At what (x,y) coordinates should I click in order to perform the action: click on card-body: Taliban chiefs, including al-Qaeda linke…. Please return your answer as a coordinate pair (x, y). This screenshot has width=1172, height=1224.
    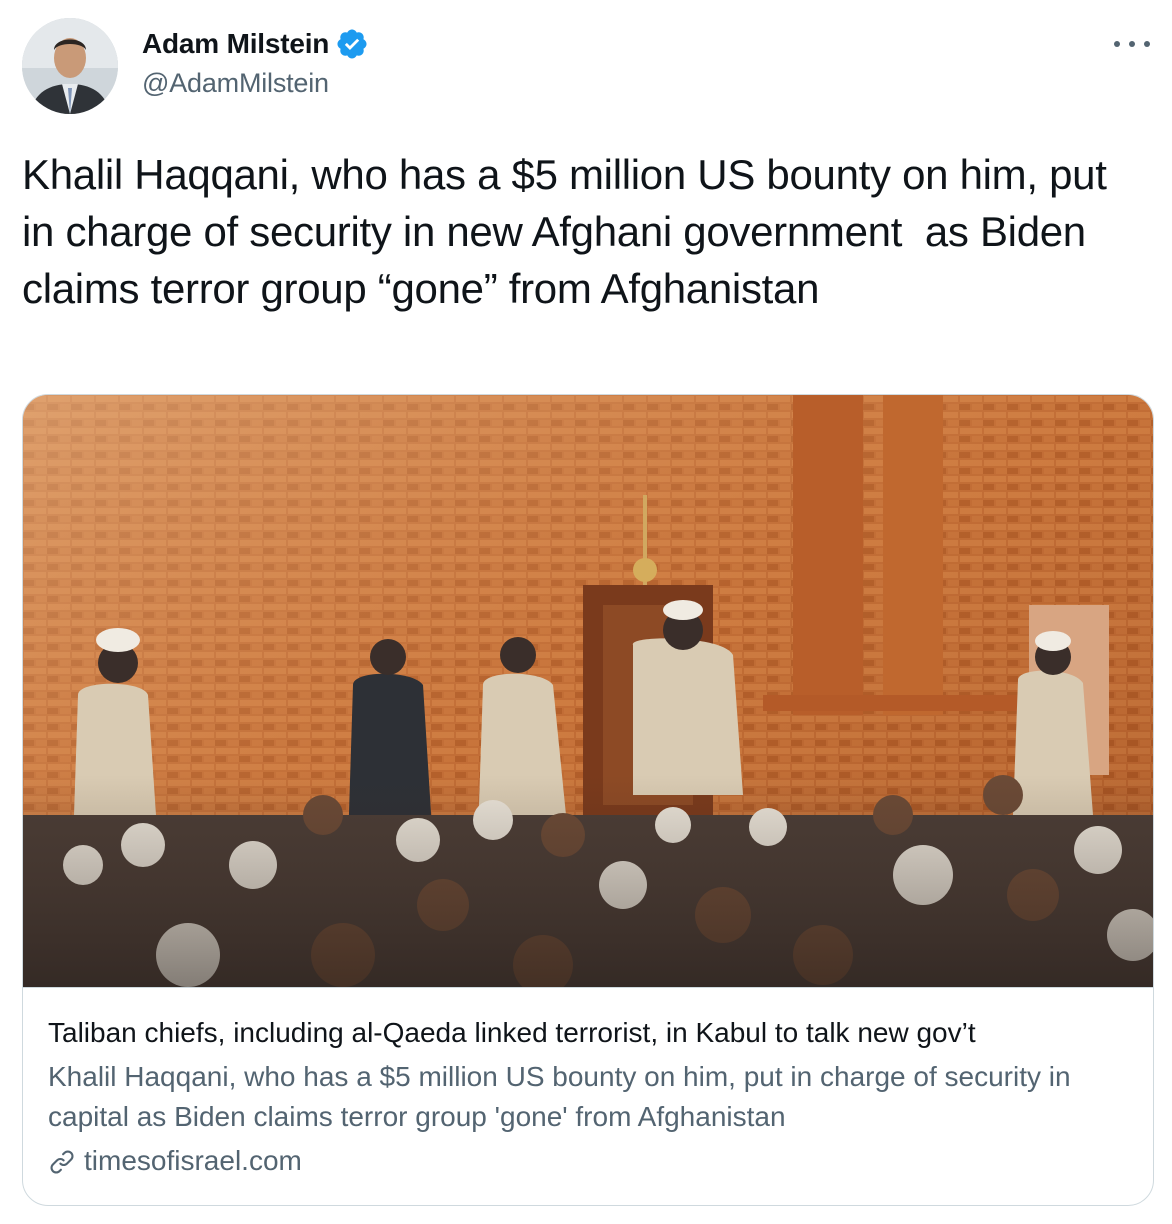
    Looking at the image, I should click on (588, 1098).